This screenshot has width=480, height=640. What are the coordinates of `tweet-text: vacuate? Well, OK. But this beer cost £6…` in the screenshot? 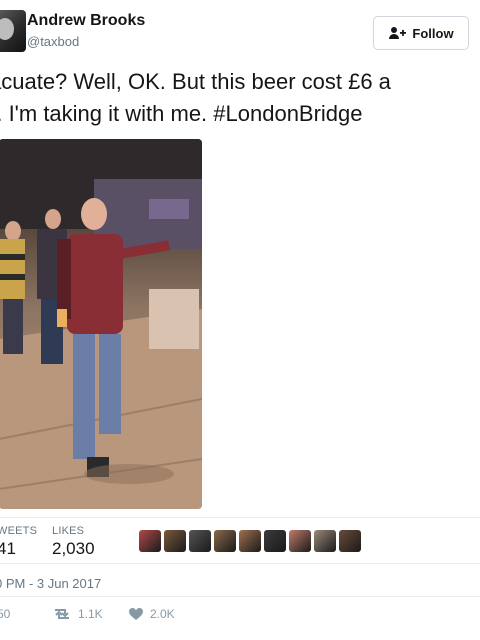 It's located at (240, 98).